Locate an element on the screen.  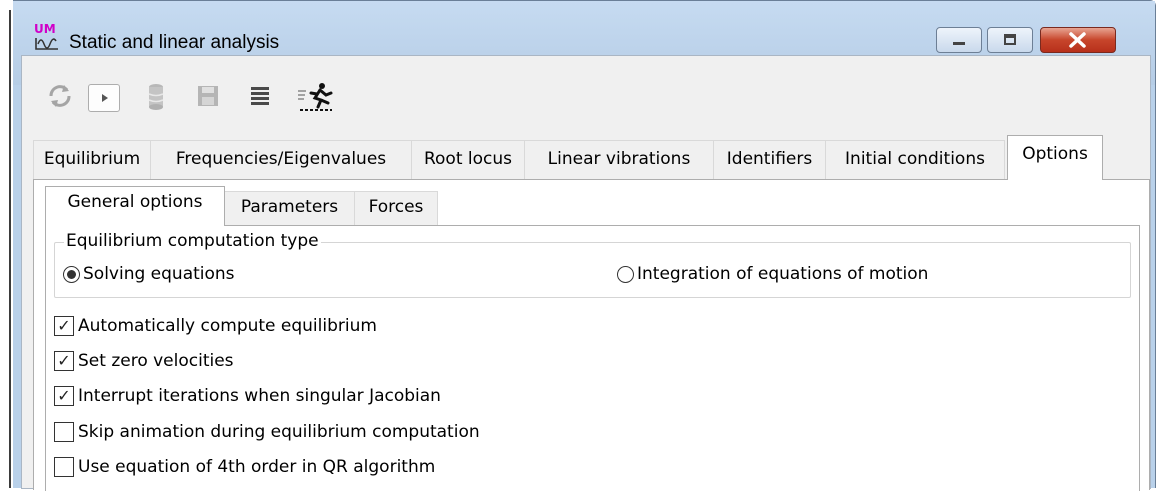
close-button is located at coordinates (1078, 40).